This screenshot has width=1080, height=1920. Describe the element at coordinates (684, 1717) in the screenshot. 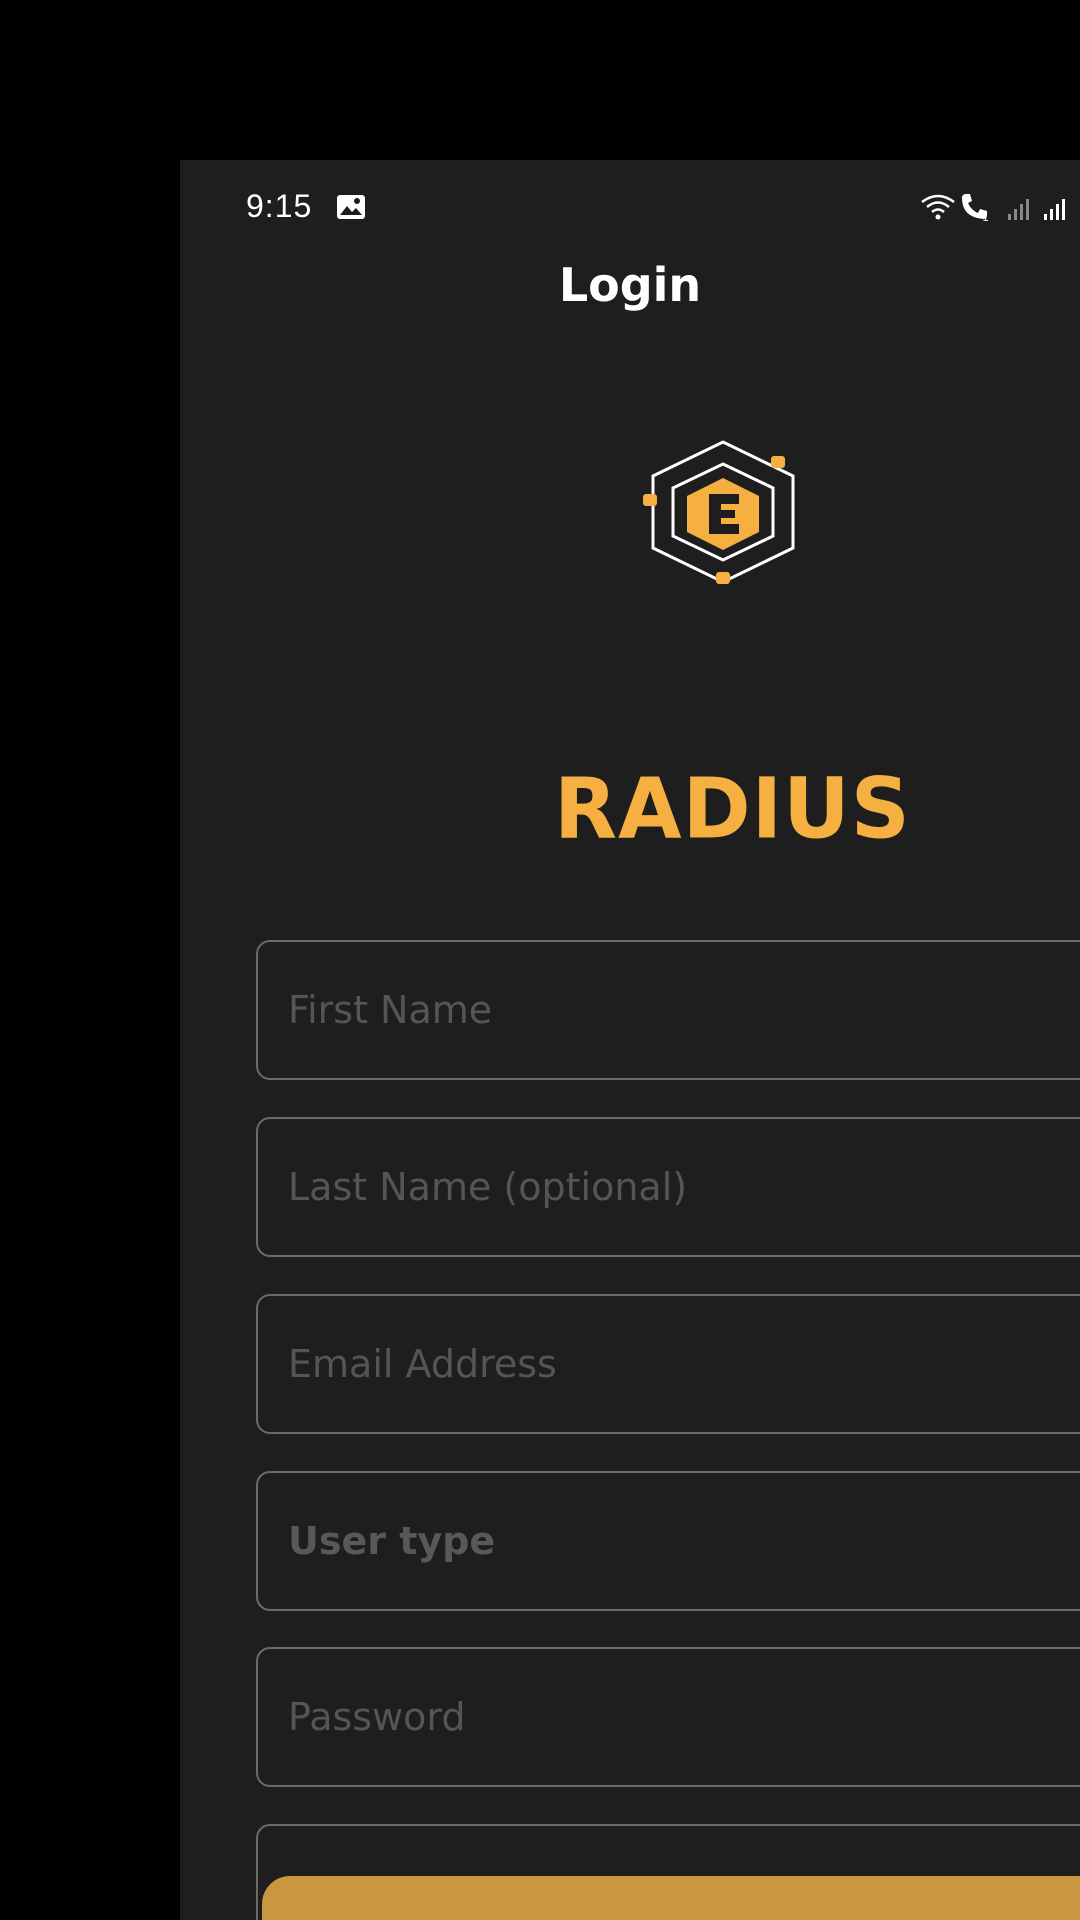

I see `password-input` at that location.